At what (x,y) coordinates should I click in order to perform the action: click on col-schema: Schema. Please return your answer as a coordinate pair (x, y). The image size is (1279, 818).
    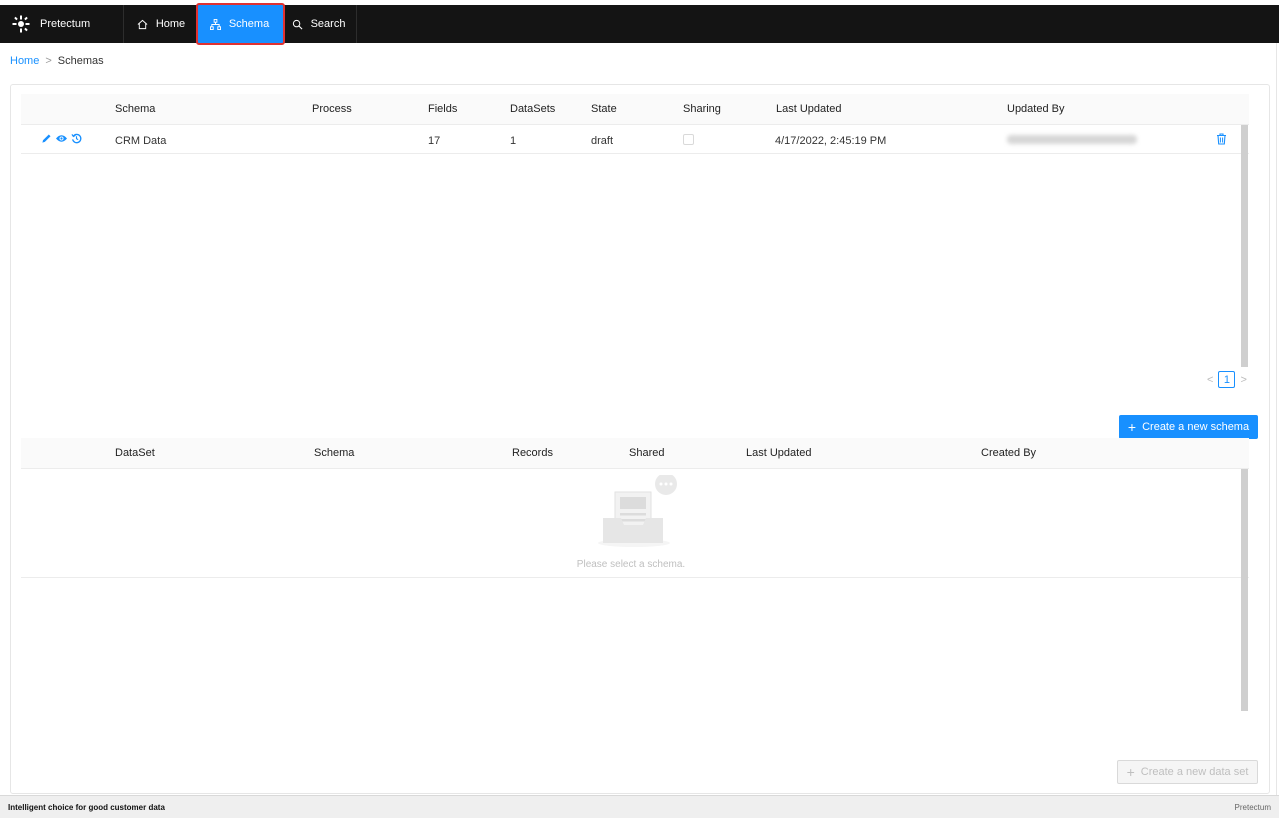
    Looking at the image, I should click on (135, 109).